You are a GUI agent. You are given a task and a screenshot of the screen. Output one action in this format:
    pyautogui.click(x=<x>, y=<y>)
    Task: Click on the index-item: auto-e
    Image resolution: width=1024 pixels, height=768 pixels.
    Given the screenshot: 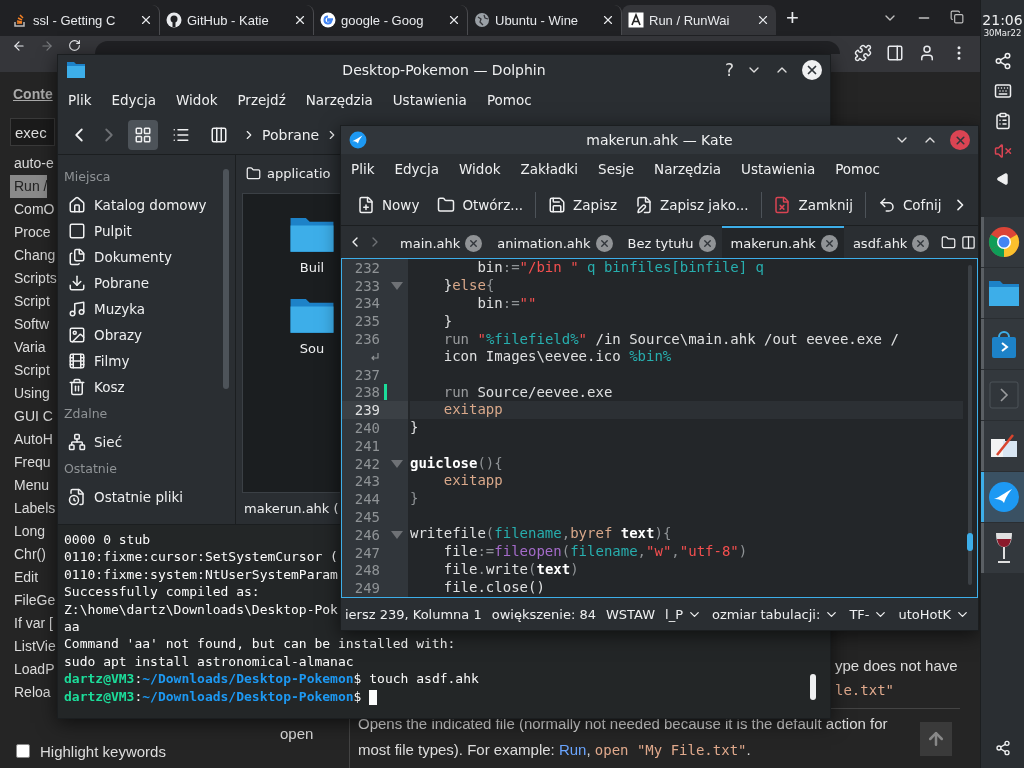 What is the action you would take?
    pyautogui.click(x=32, y=163)
    